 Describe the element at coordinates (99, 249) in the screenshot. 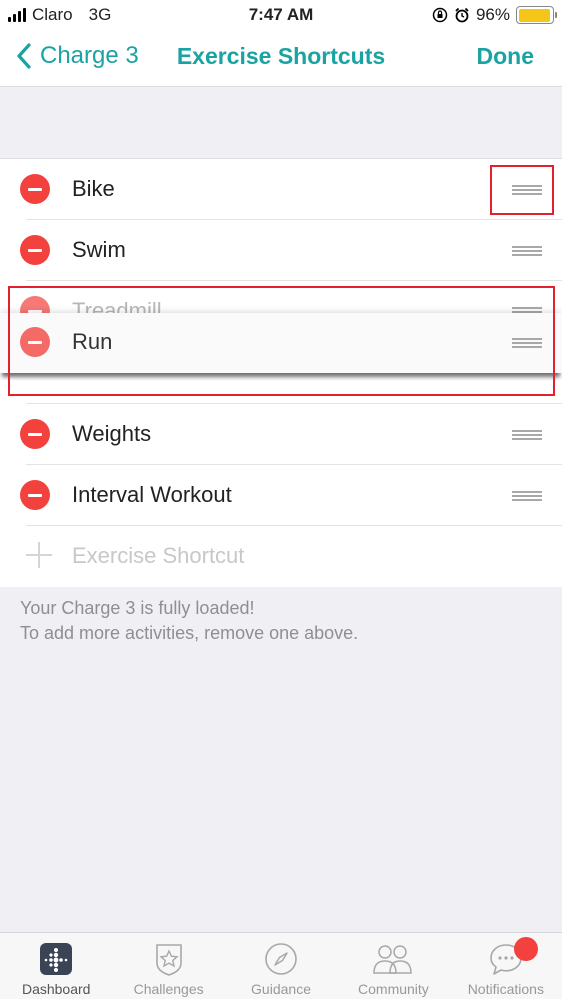

I see `list-item-label: Swim` at that location.